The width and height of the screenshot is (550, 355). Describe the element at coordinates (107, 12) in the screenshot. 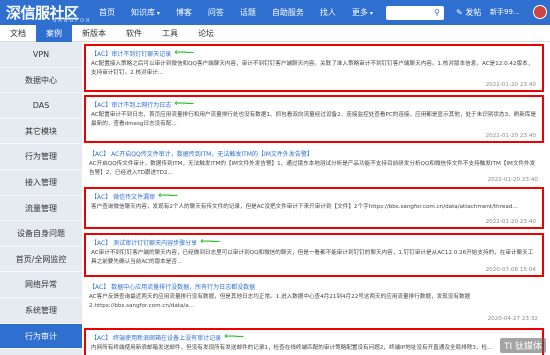

I see `nav-item: 首页` at that location.